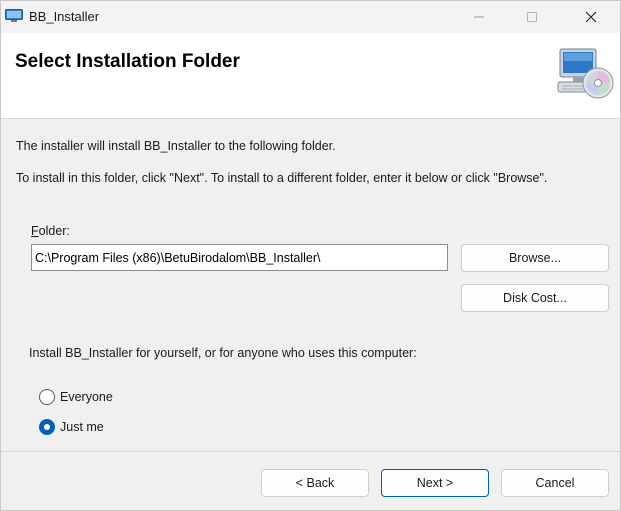 The height and width of the screenshot is (511, 621). What do you see at coordinates (310, 451) in the screenshot?
I see `footer-divider` at bounding box center [310, 451].